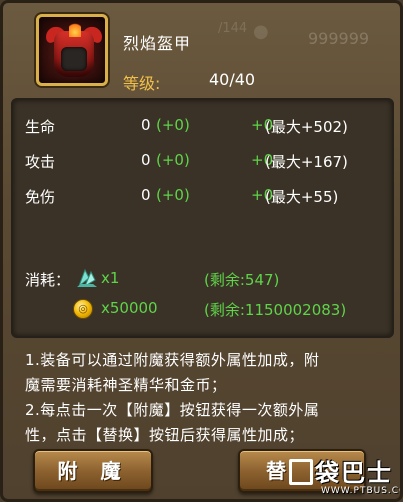  What do you see at coordinates (40, 197) in the screenshot?
I see `stat-name: 免伤` at bounding box center [40, 197].